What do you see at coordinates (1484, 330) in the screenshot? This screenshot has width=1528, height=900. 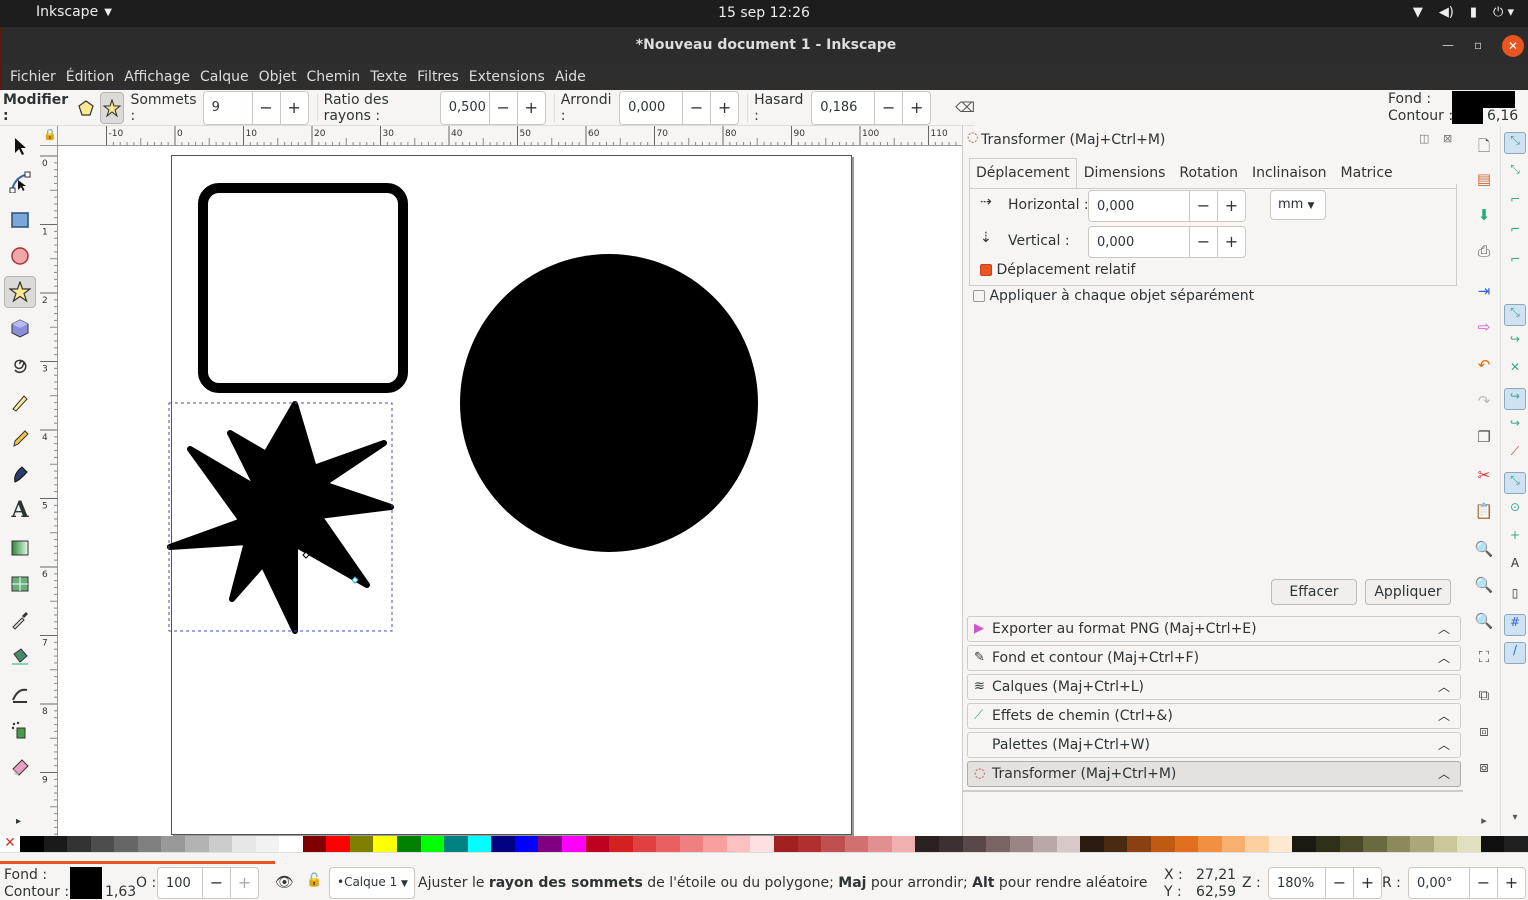 I see `export-icon: ⇨` at bounding box center [1484, 330].